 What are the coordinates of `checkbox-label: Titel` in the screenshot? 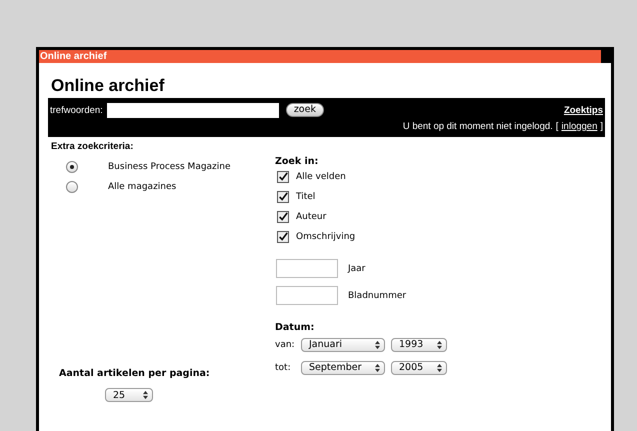 It's located at (306, 197).